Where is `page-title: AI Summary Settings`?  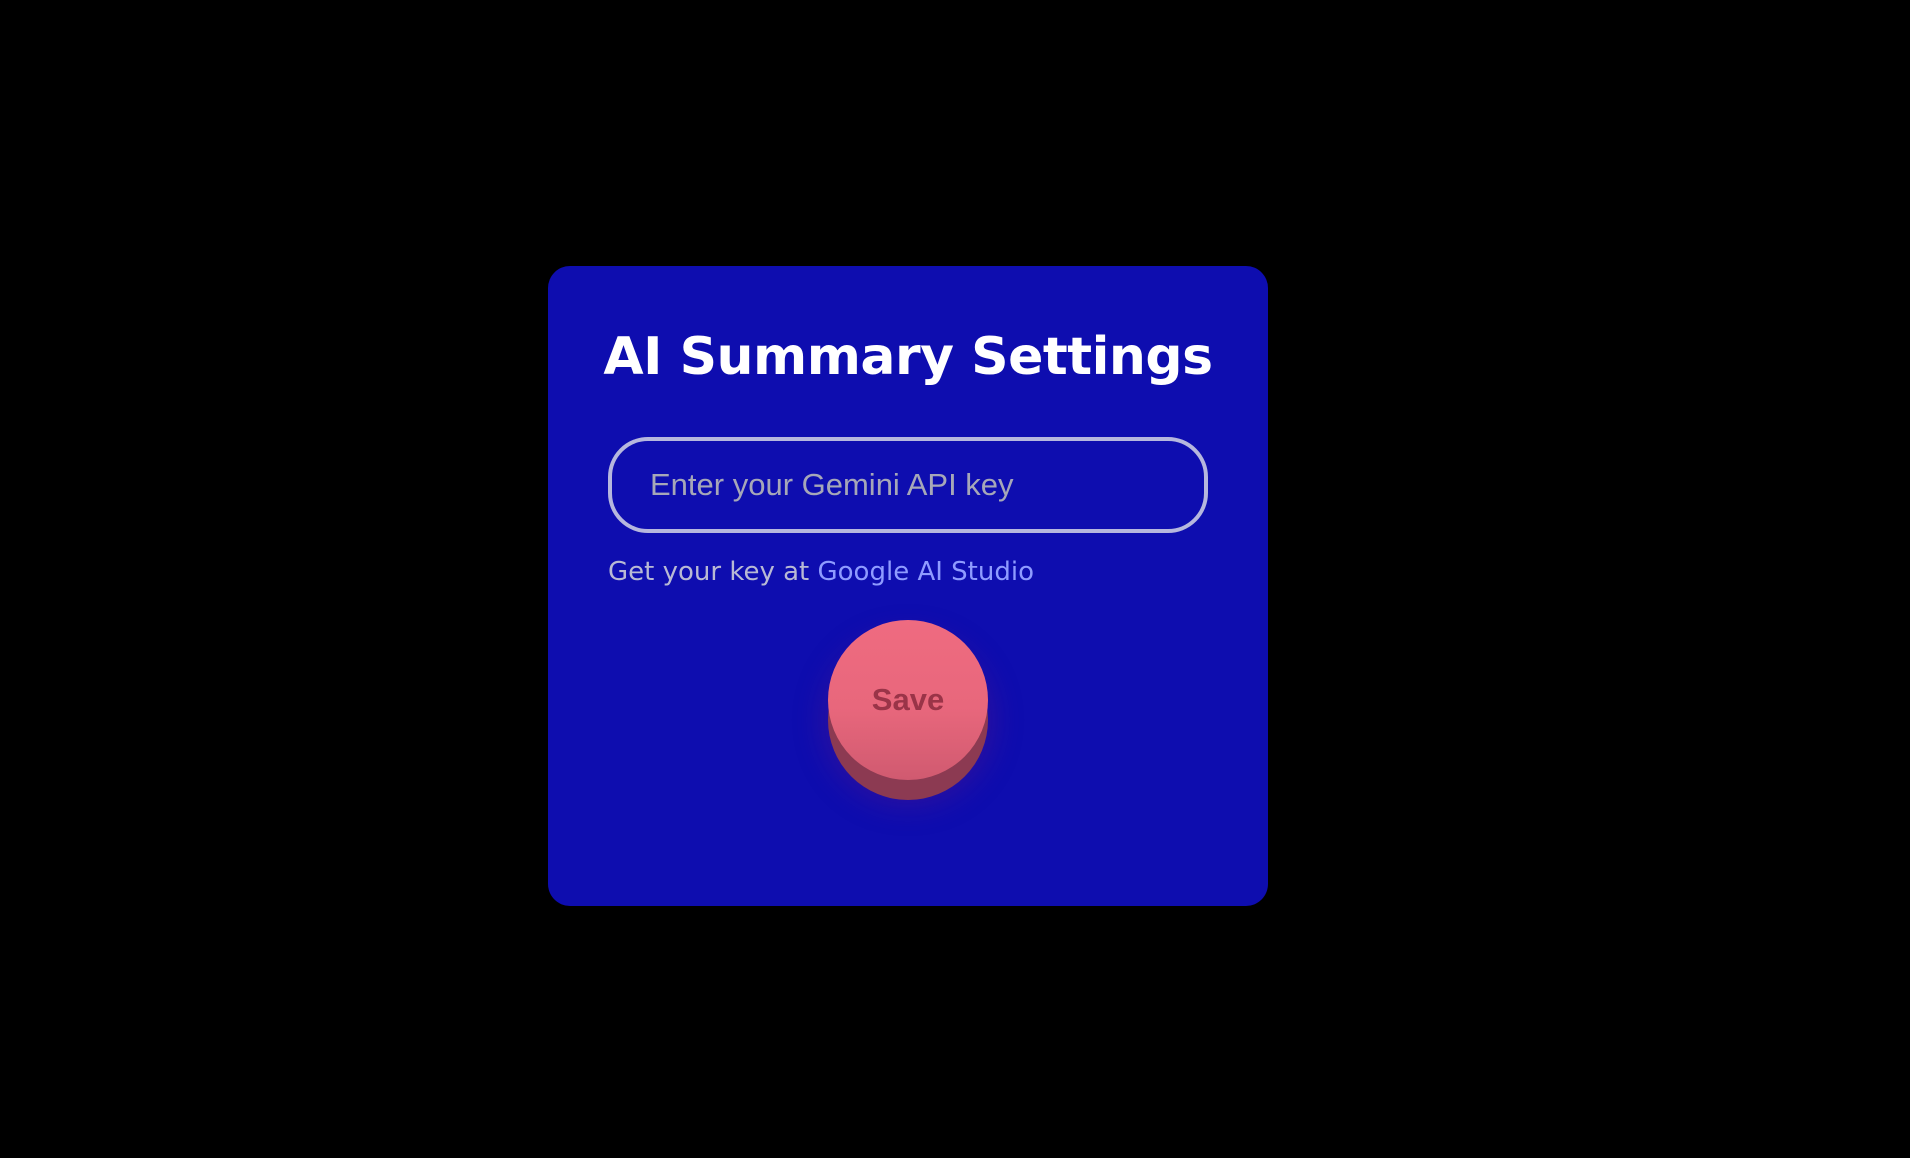 page-title: AI Summary Settings is located at coordinates (908, 357).